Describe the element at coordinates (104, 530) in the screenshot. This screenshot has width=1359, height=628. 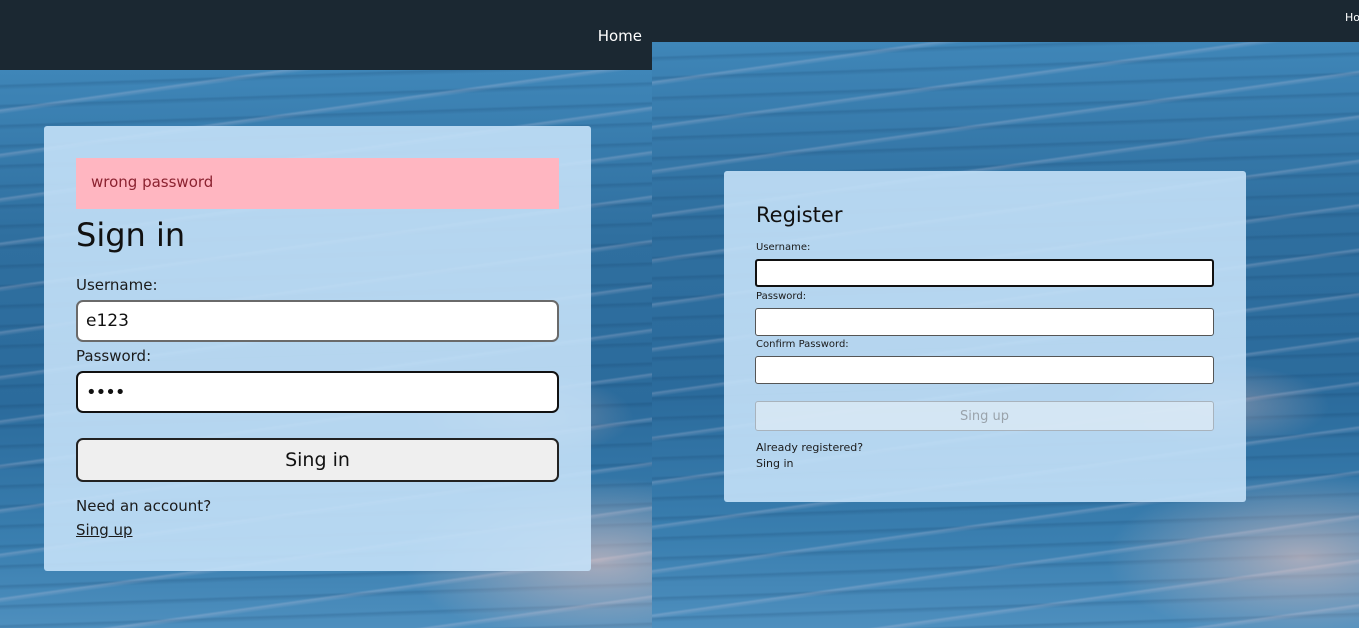
I see `signup-link: Sing up` at that location.